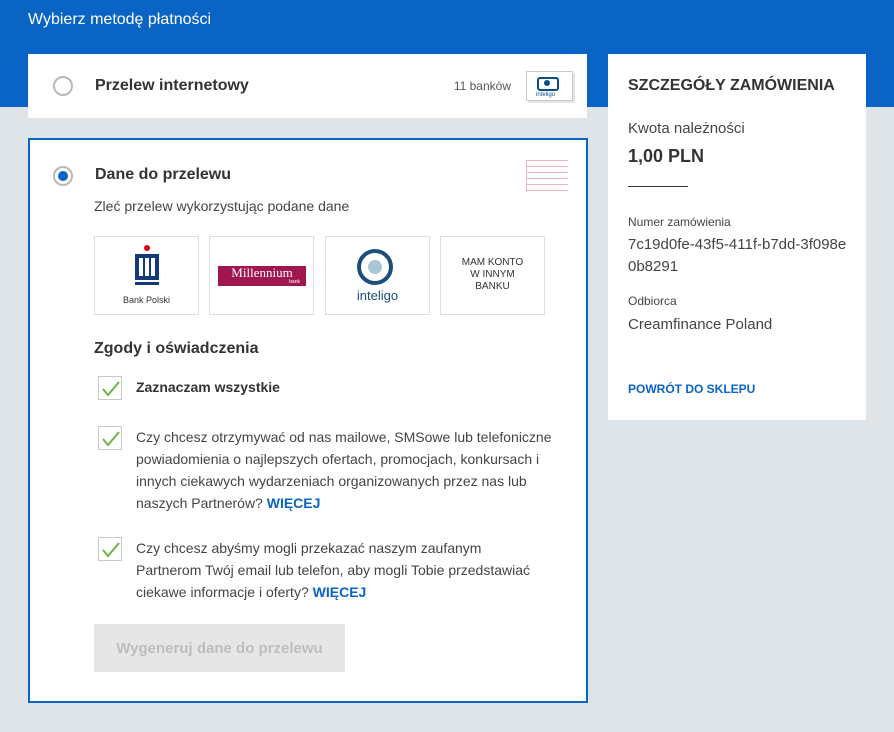 Image resolution: width=894 pixels, height=732 pixels. Describe the element at coordinates (63, 86) in the screenshot. I see `online-transfer-radio` at that location.